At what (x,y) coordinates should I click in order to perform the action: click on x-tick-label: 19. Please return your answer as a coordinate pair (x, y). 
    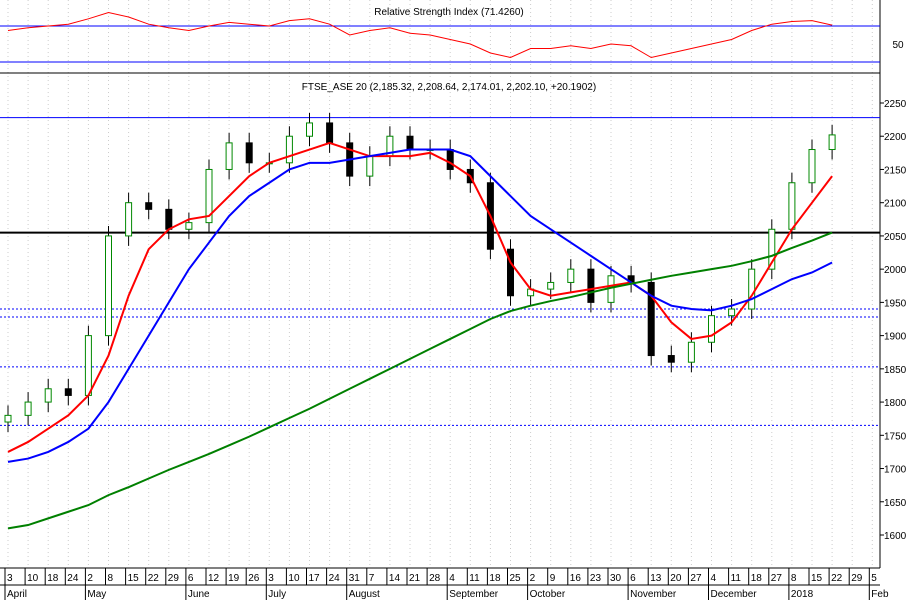
    Looking at the image, I should click on (234, 578).